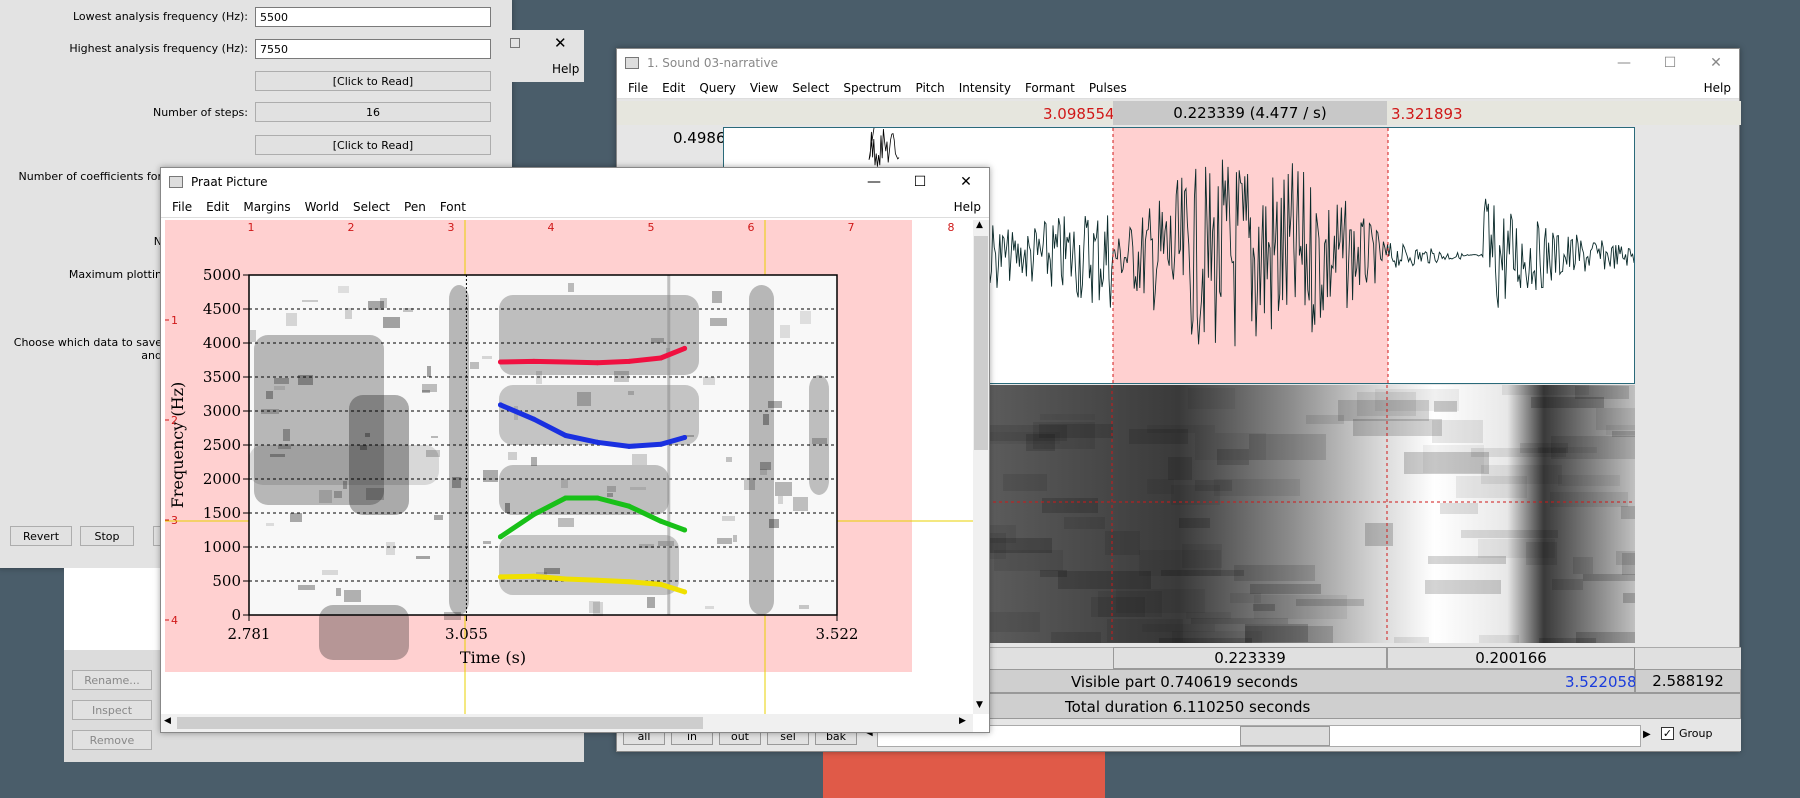 The width and height of the screenshot is (1800, 798). What do you see at coordinates (373, 81) in the screenshot?
I see `click-to-read-button-1: [Click to Read]` at bounding box center [373, 81].